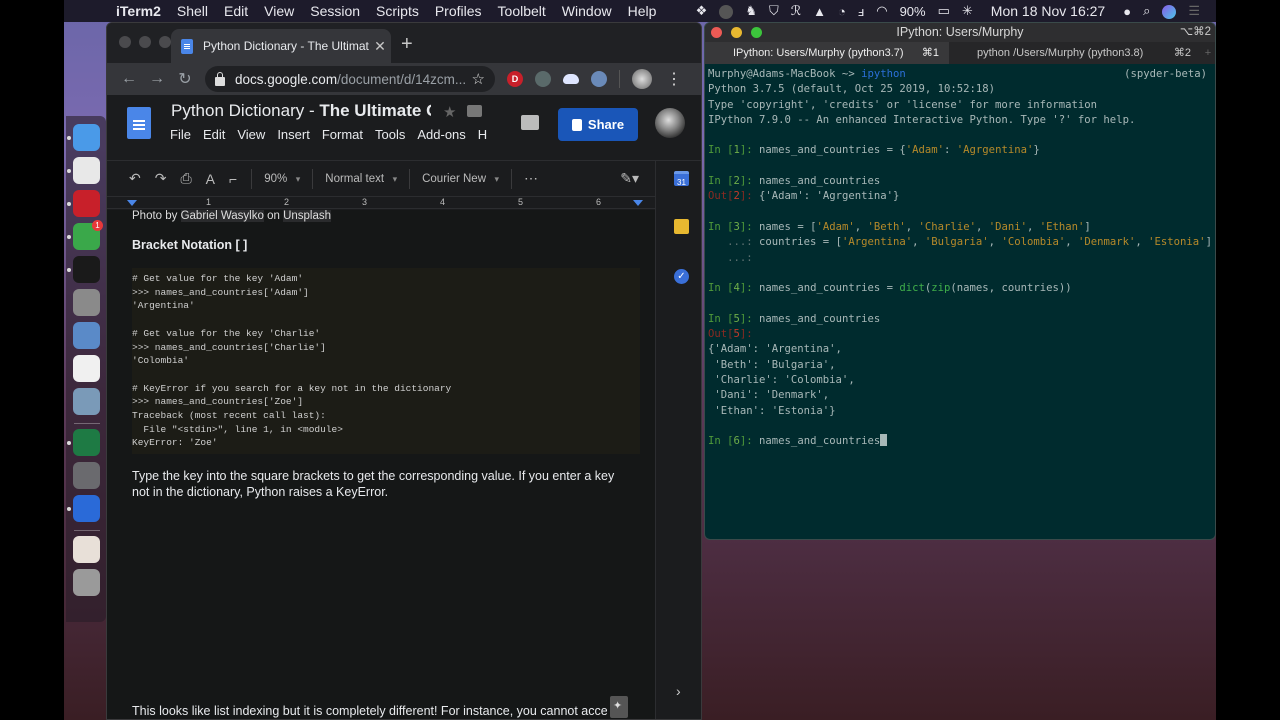  I want to click on docs-menu-insert: Insert, so click(293, 134).